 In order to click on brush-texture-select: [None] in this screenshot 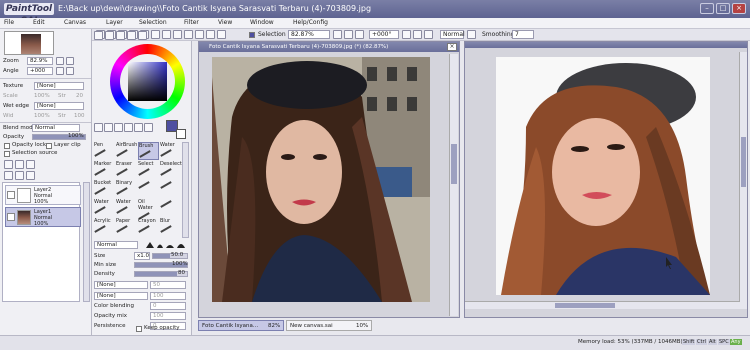, I will do `click(121, 296)`.